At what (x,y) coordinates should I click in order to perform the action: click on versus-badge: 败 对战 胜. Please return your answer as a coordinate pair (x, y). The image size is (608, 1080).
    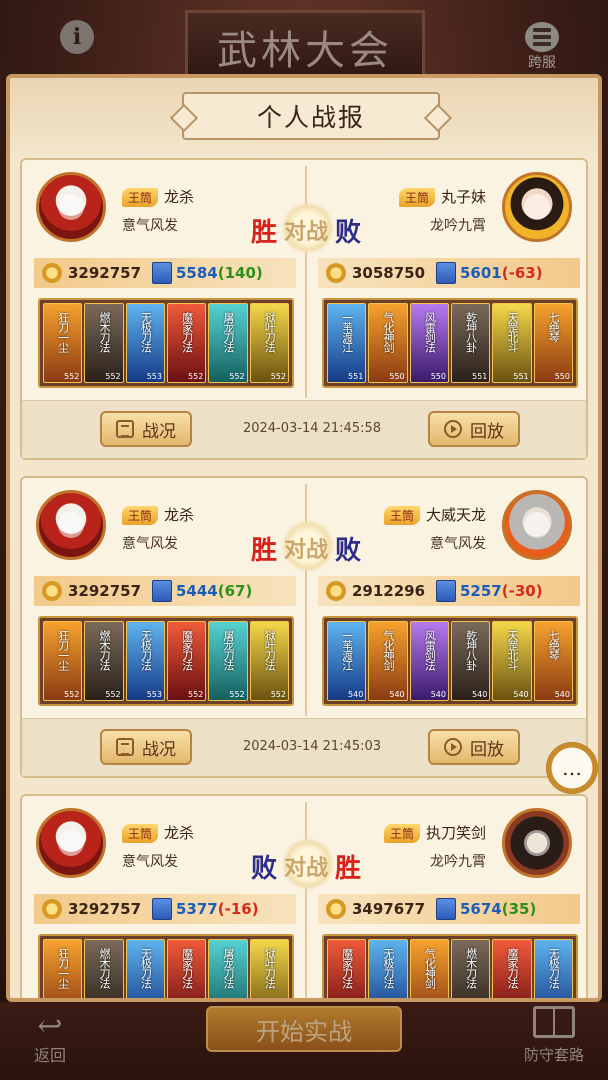
    Looking at the image, I should click on (306, 864).